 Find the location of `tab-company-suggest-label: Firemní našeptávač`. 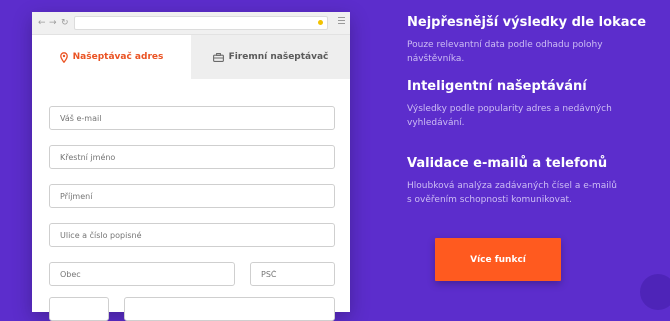

tab-company-suggest-label: Firemní našeptávač is located at coordinates (278, 57).